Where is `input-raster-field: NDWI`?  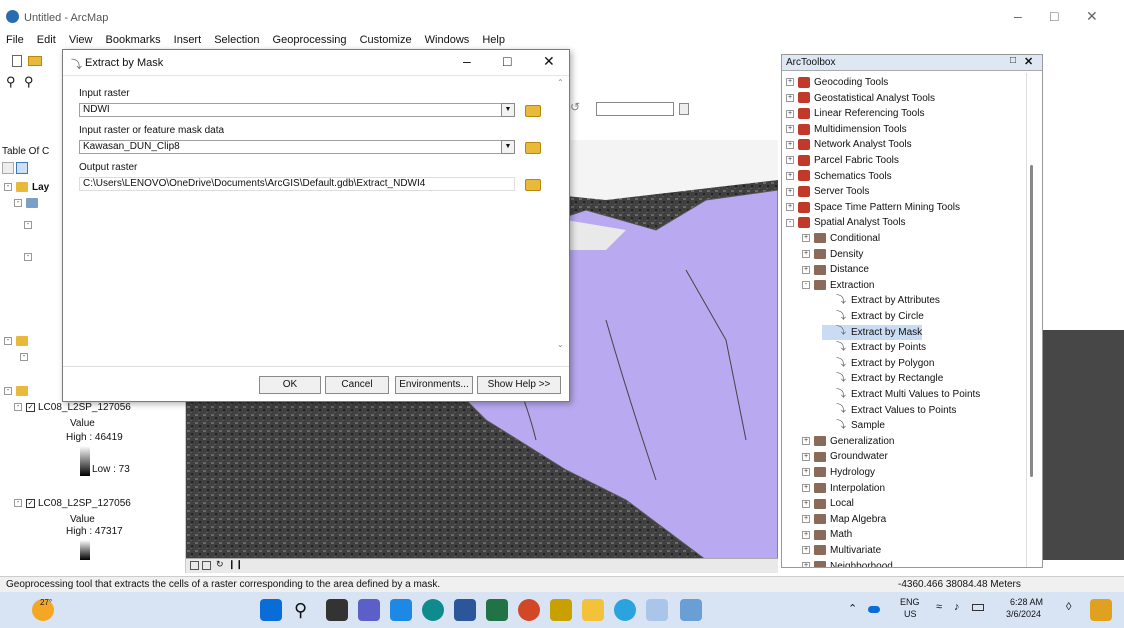 input-raster-field: NDWI is located at coordinates (297, 110).